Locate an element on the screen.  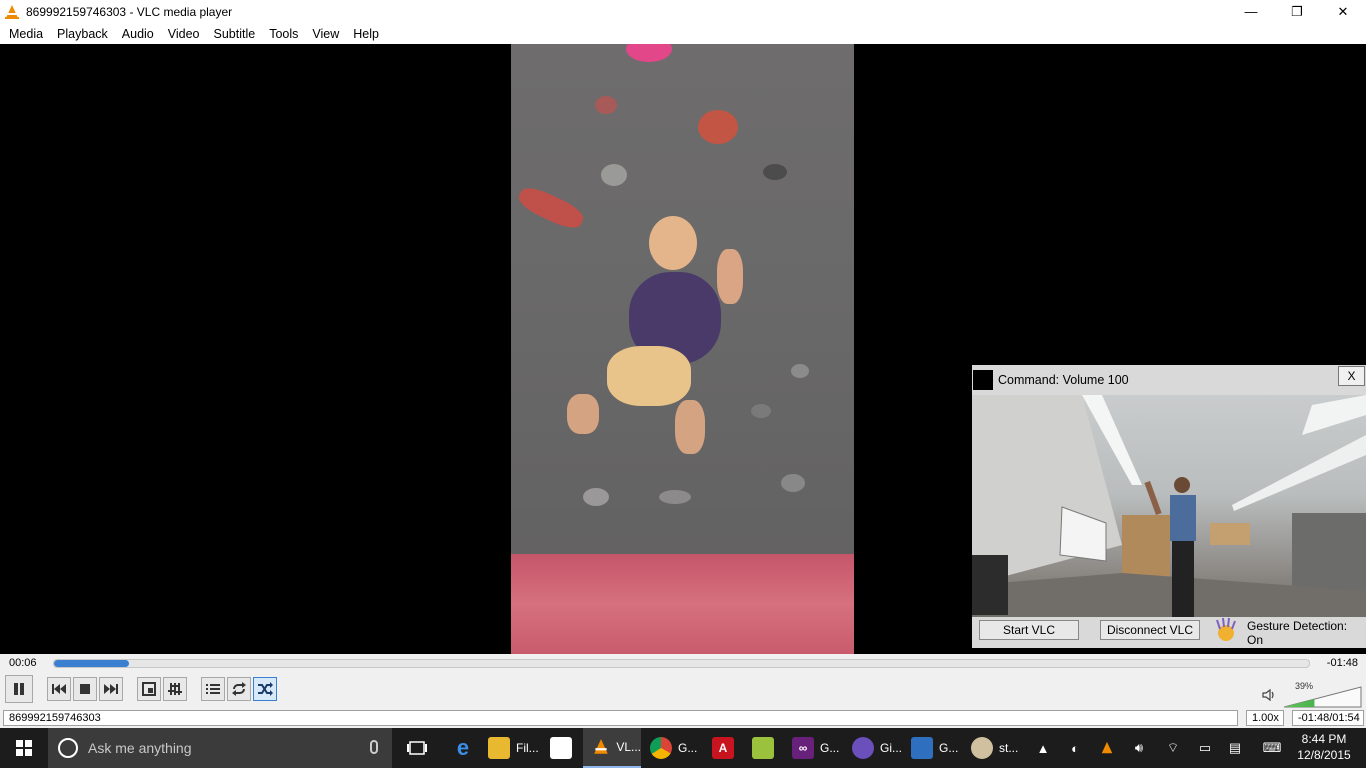
volume-control: 39% is located at coordinates (1312, 693).